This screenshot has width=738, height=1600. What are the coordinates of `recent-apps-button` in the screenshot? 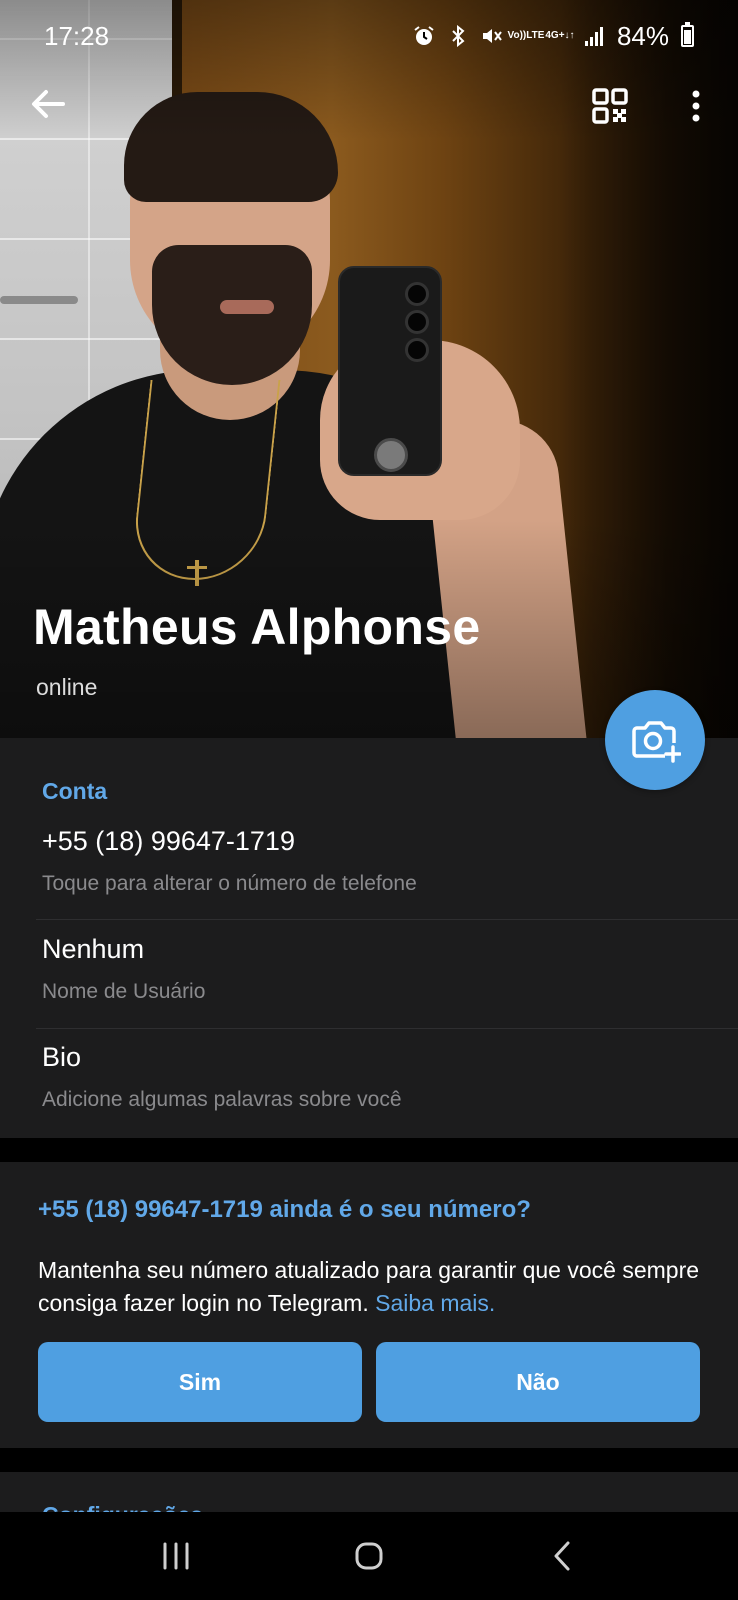 It's located at (176, 1556).